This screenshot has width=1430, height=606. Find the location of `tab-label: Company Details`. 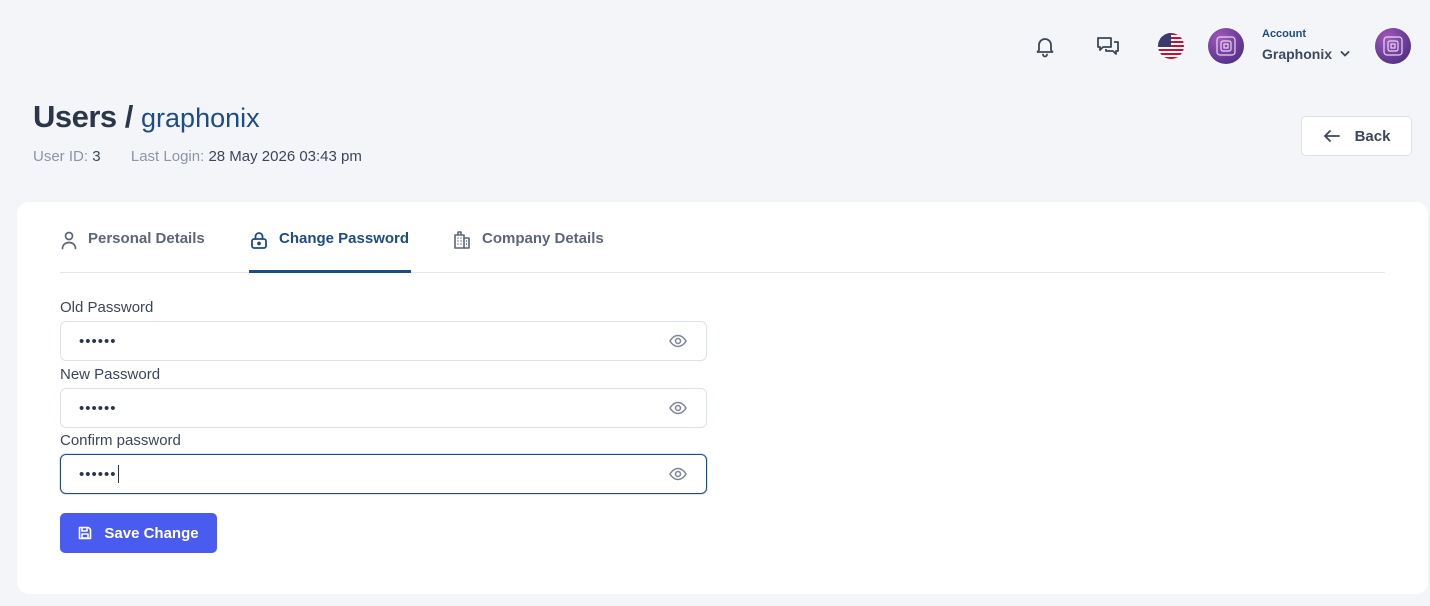

tab-label: Company Details is located at coordinates (543, 238).